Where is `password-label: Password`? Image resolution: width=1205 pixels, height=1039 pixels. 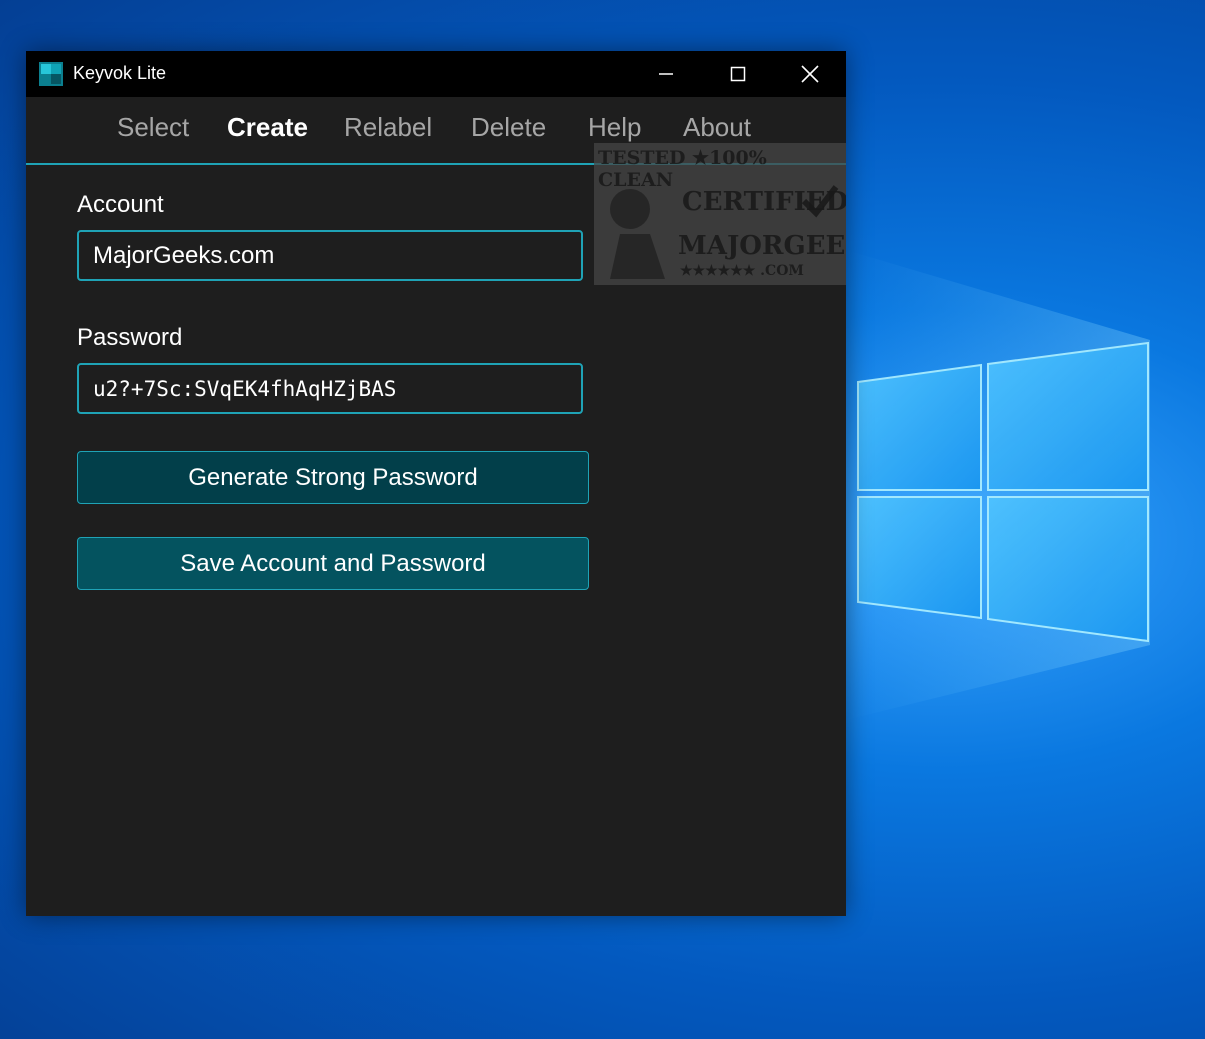
password-label: Password is located at coordinates (130, 337).